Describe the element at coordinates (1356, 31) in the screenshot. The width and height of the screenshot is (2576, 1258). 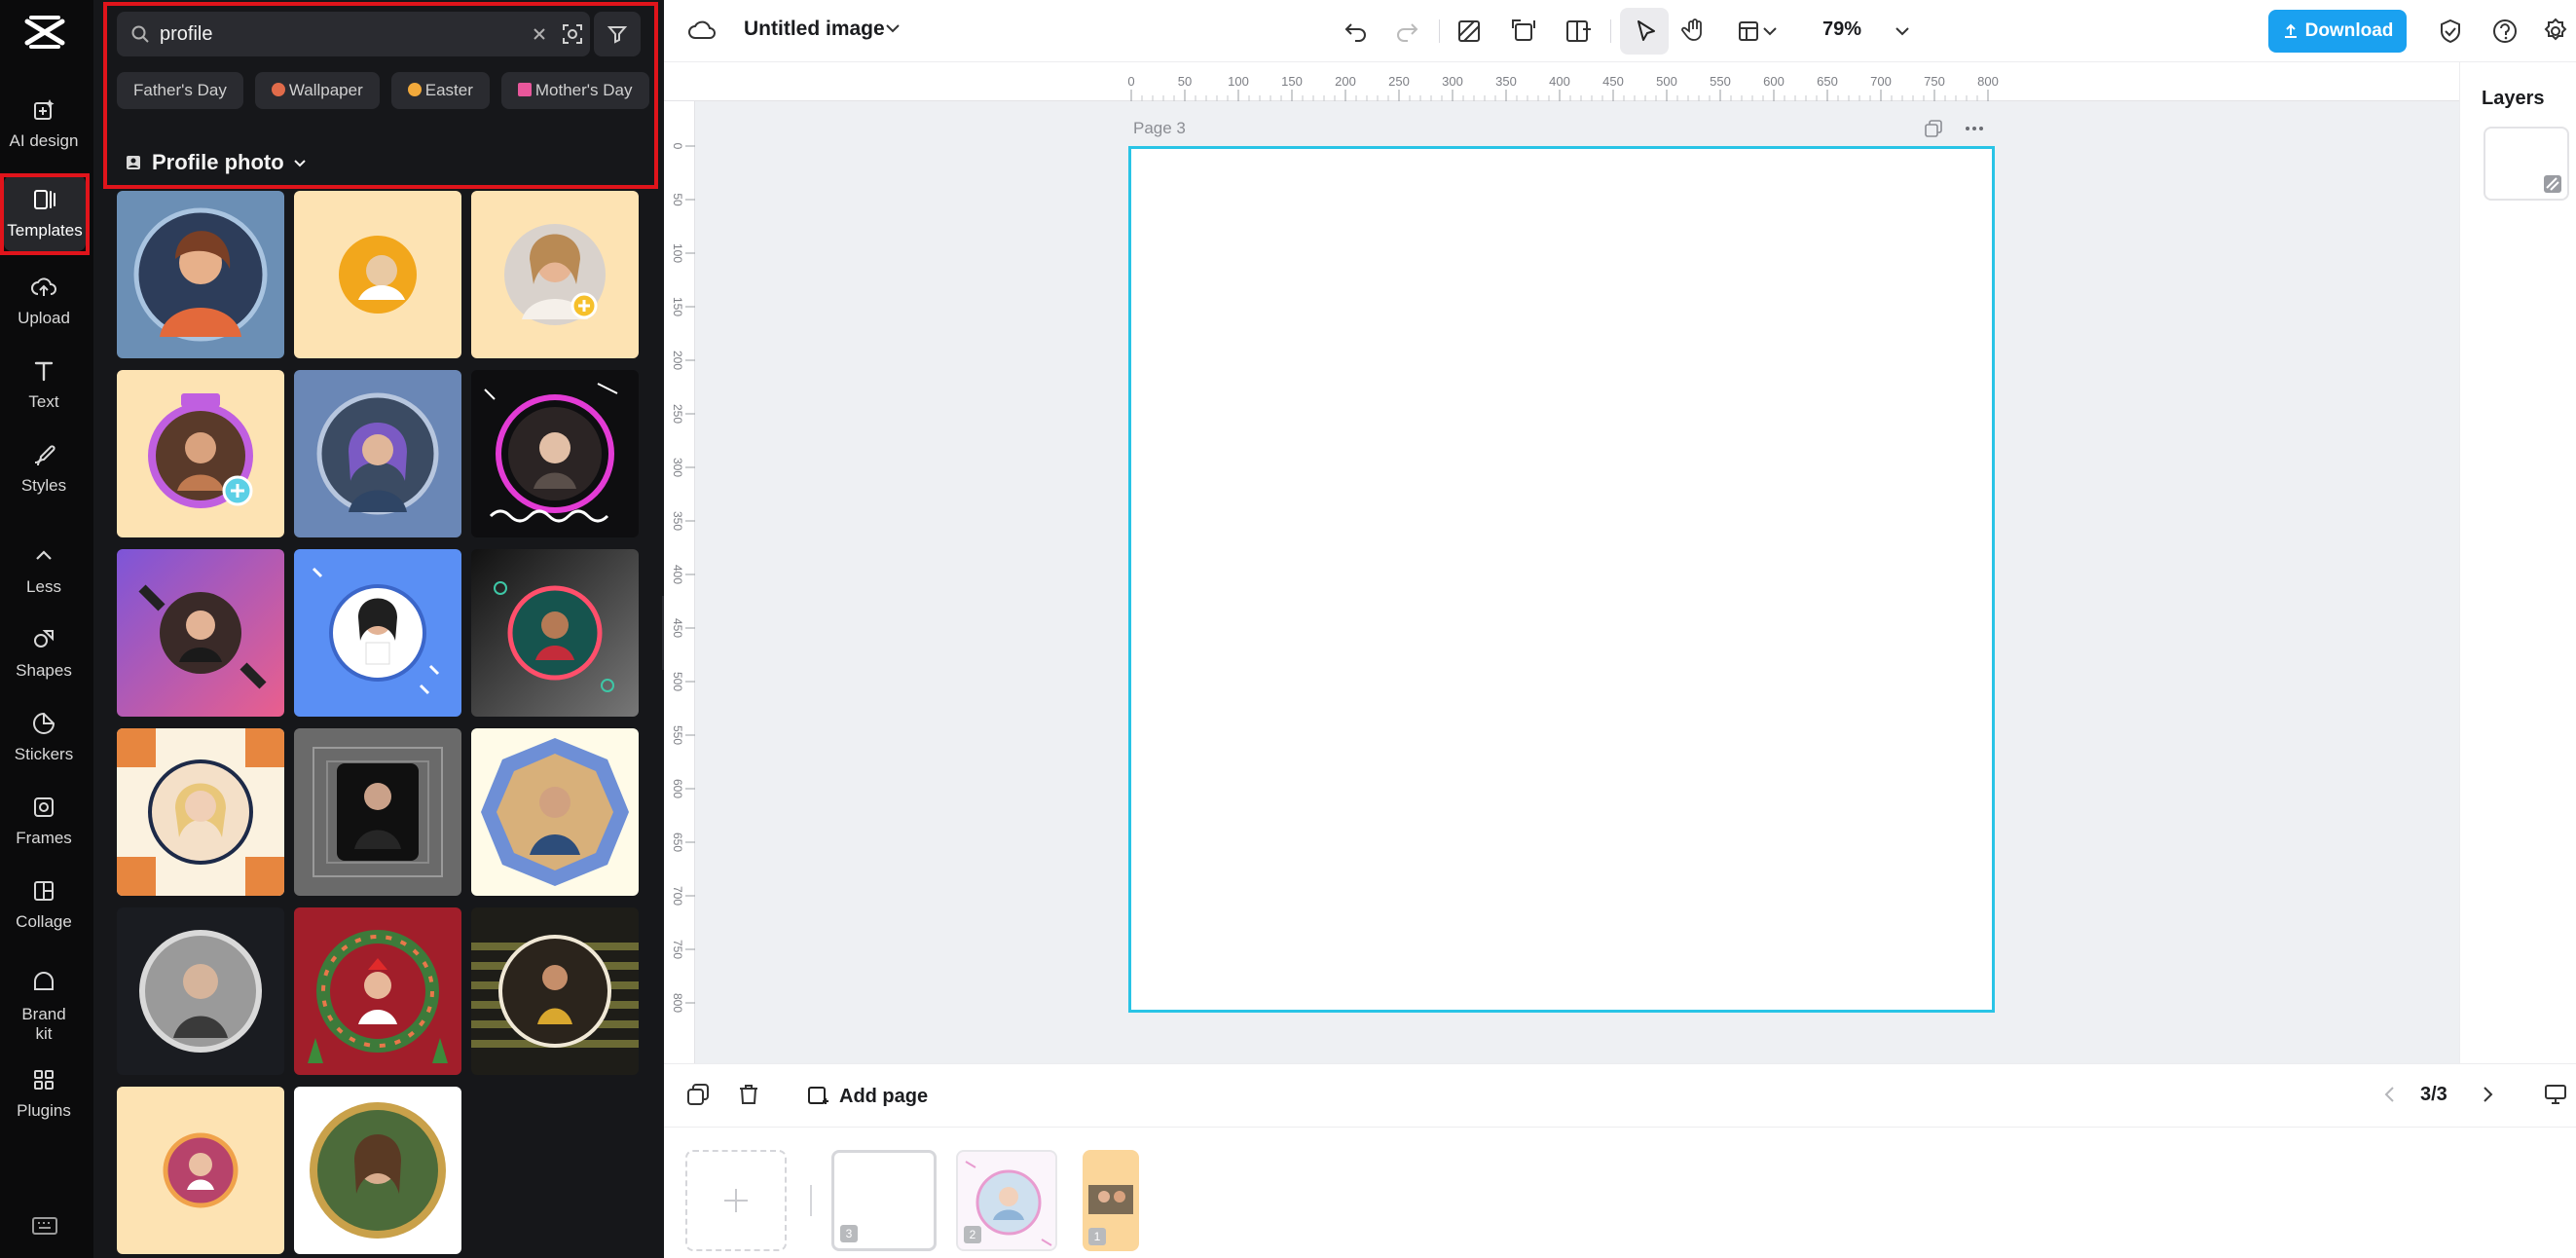
I see `undo-icon` at that location.